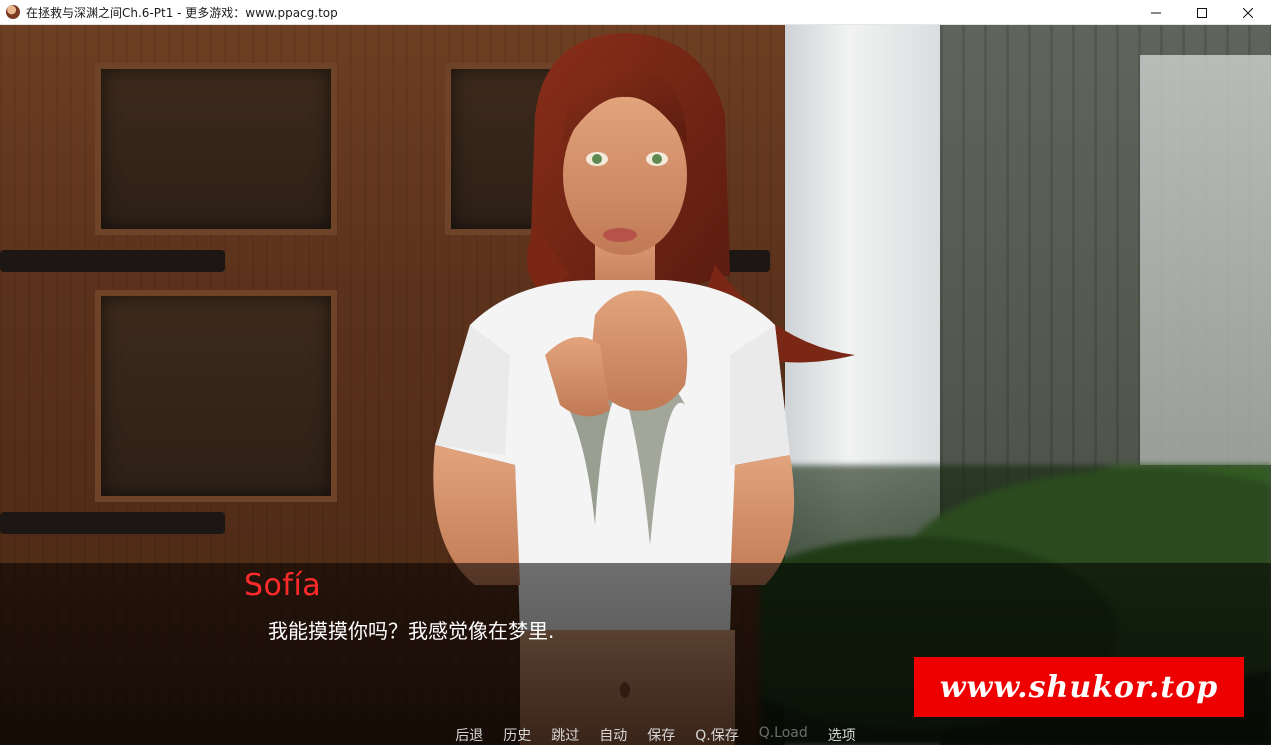 Image resolution: width=1271 pixels, height=745 pixels. I want to click on maximize-icon, so click(1202, 12).